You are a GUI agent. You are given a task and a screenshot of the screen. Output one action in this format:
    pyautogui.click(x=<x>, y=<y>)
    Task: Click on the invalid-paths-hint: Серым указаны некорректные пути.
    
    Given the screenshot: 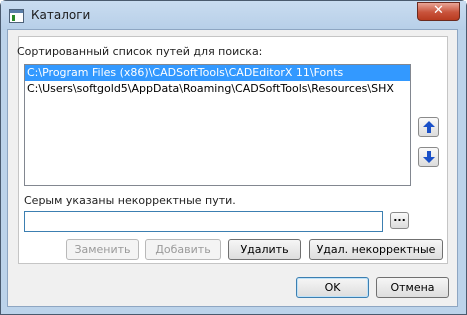 What is the action you would take?
    pyautogui.click(x=130, y=200)
    